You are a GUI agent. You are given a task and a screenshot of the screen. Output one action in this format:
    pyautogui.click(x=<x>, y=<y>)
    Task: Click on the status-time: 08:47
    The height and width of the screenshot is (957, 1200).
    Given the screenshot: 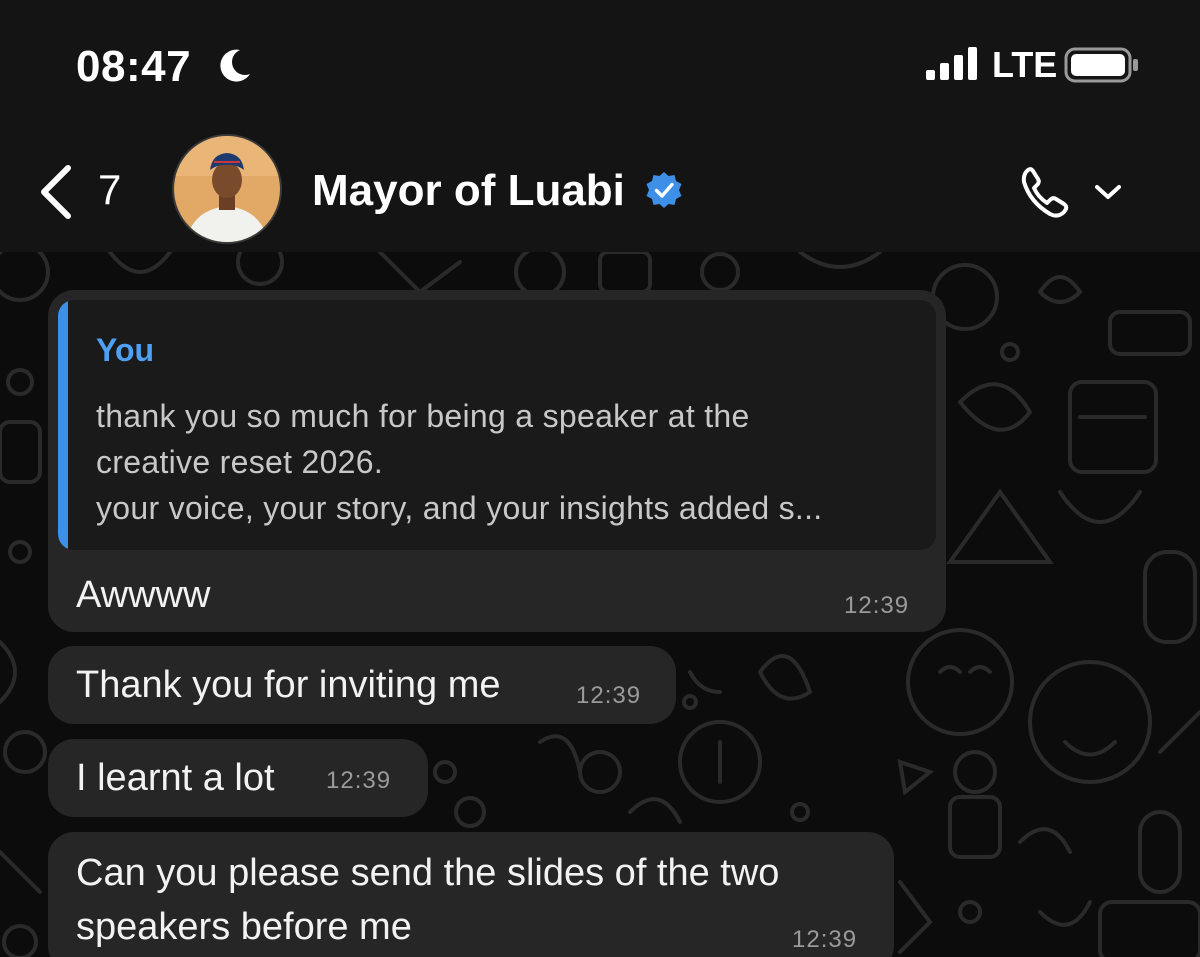 What is the action you would take?
    pyautogui.click(x=134, y=66)
    